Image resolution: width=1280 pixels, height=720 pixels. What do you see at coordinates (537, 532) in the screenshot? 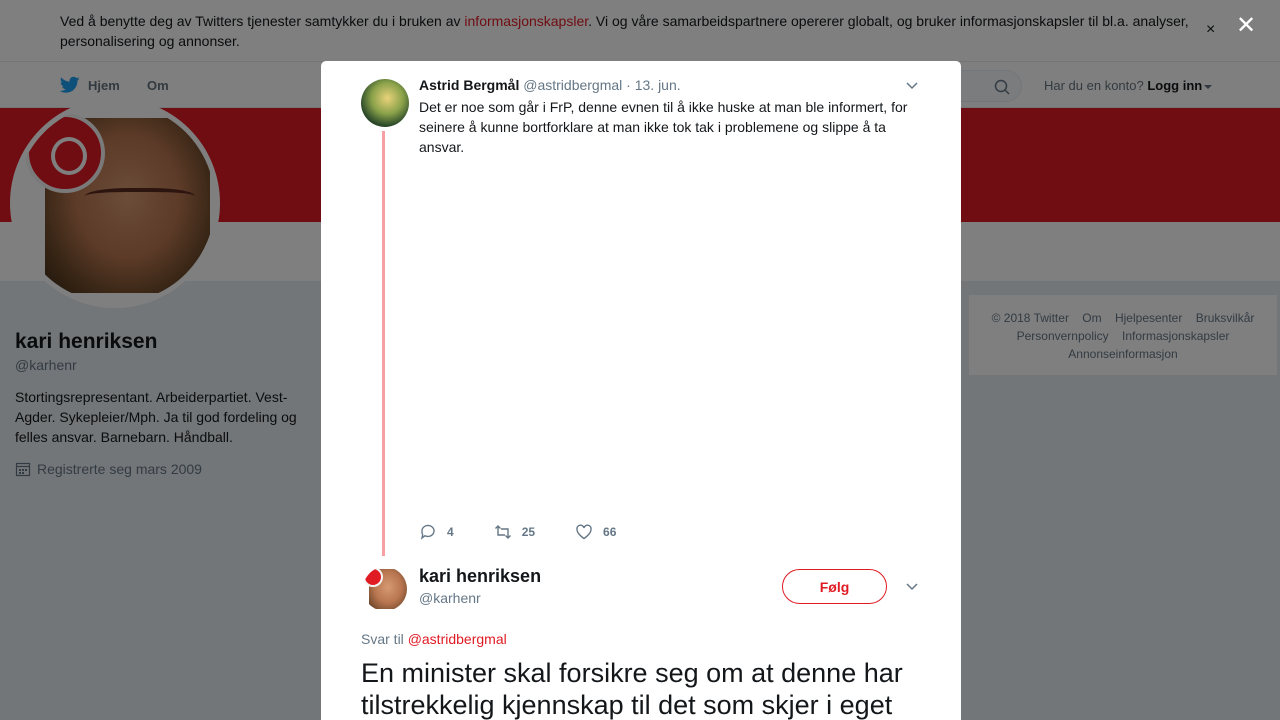
I see `parent-tweet-actions: 4 25 66` at bounding box center [537, 532].